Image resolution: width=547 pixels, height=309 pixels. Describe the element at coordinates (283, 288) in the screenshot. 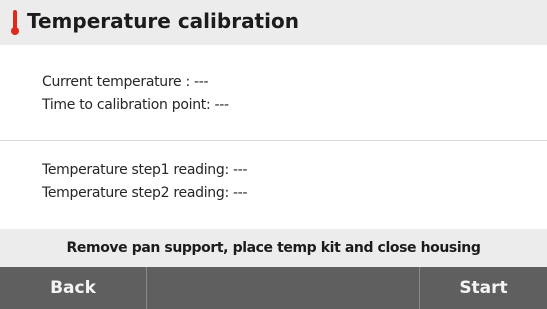

I see `middle-softkey` at that location.